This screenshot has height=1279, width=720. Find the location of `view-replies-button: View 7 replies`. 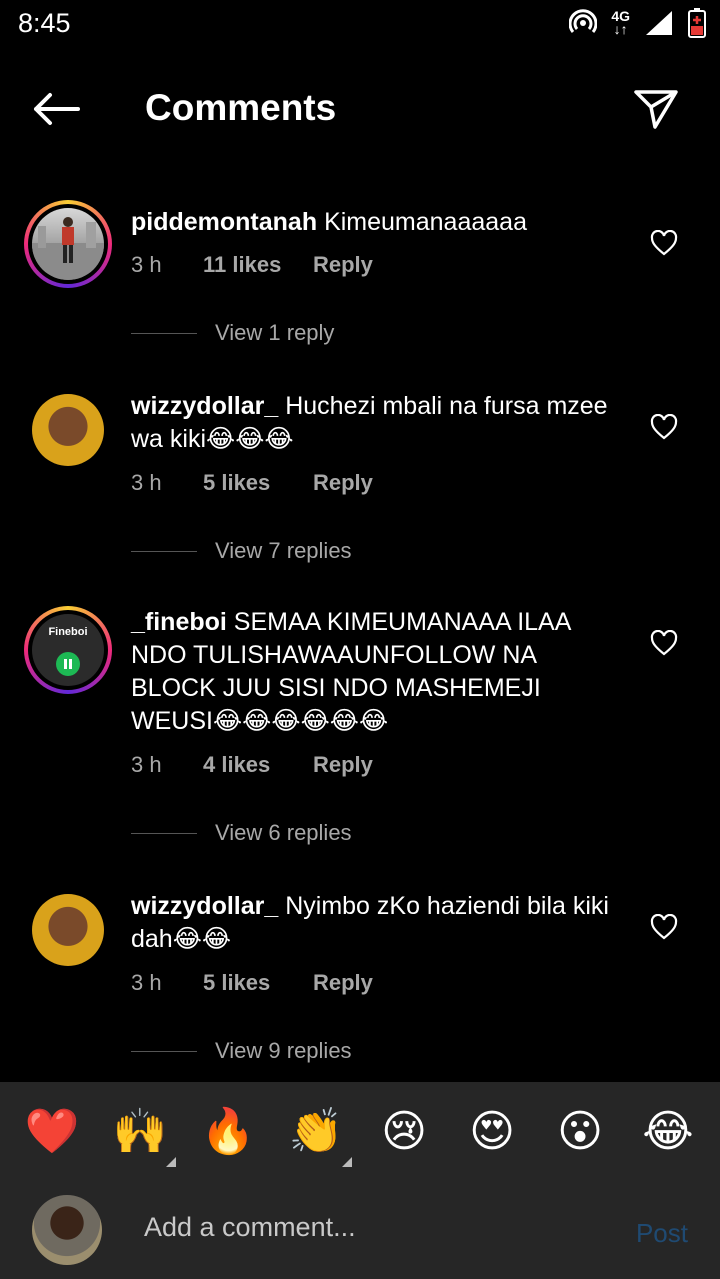

view-replies-button: View 7 replies is located at coordinates (241, 551).